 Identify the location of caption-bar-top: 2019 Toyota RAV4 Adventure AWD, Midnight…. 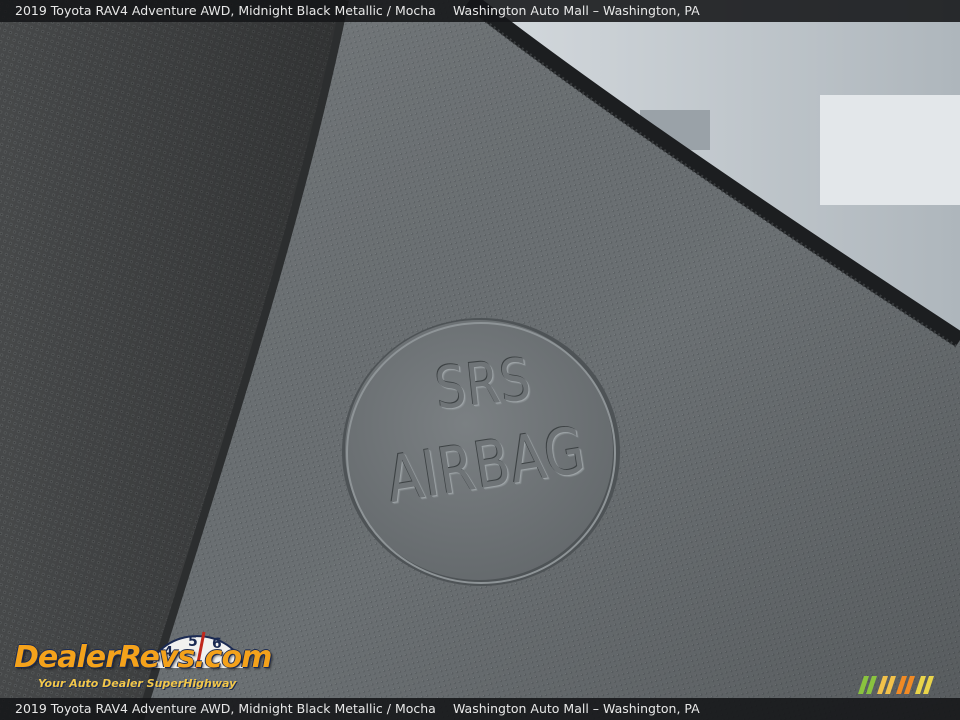
(480, 11).